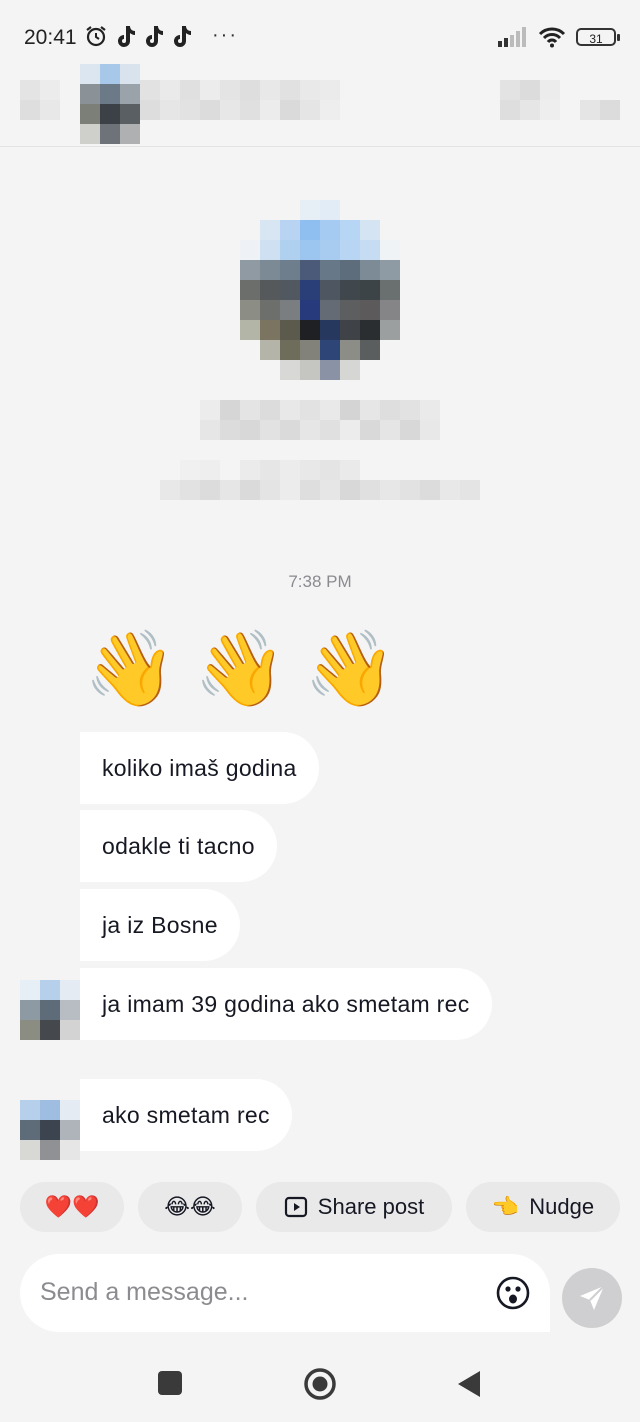 This screenshot has height=1422, width=640. I want to click on header-avatar, so click(110, 104).